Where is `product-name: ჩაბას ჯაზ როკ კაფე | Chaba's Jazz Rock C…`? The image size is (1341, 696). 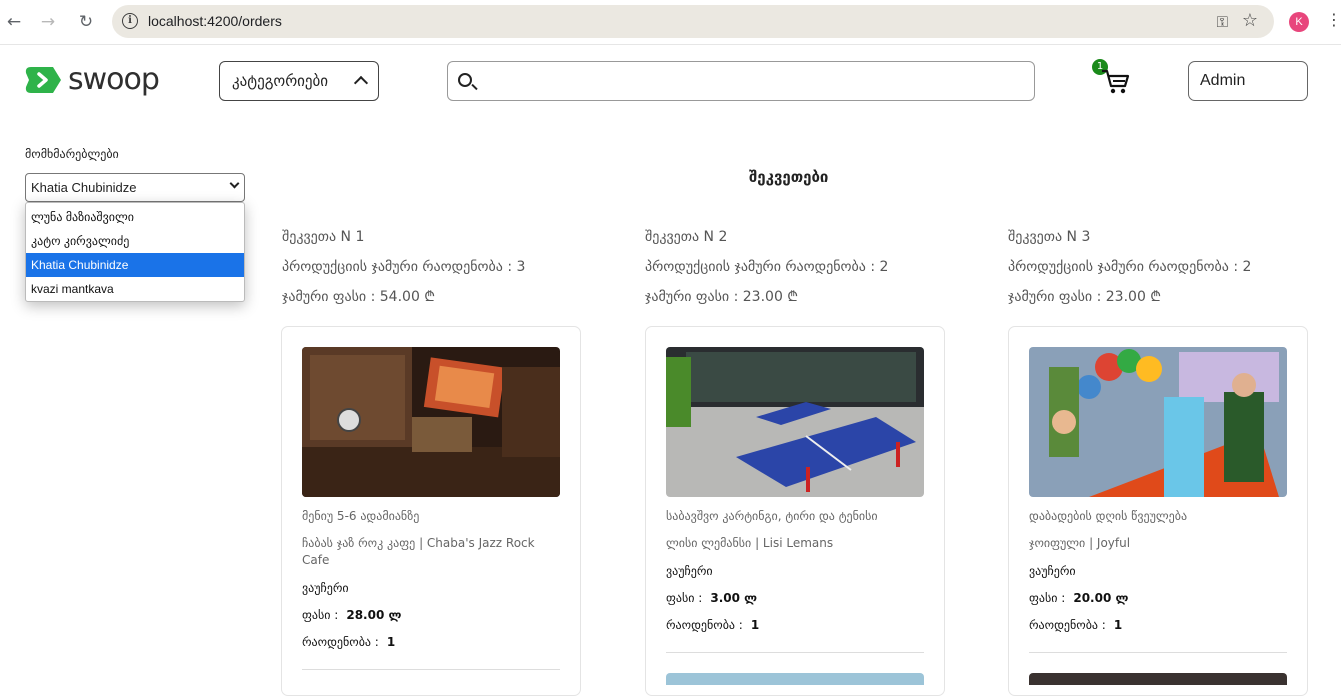
product-name: ჩაბას ჯაზ როკ კაფე | Chaba's Jazz Rock C… is located at coordinates (418, 551).